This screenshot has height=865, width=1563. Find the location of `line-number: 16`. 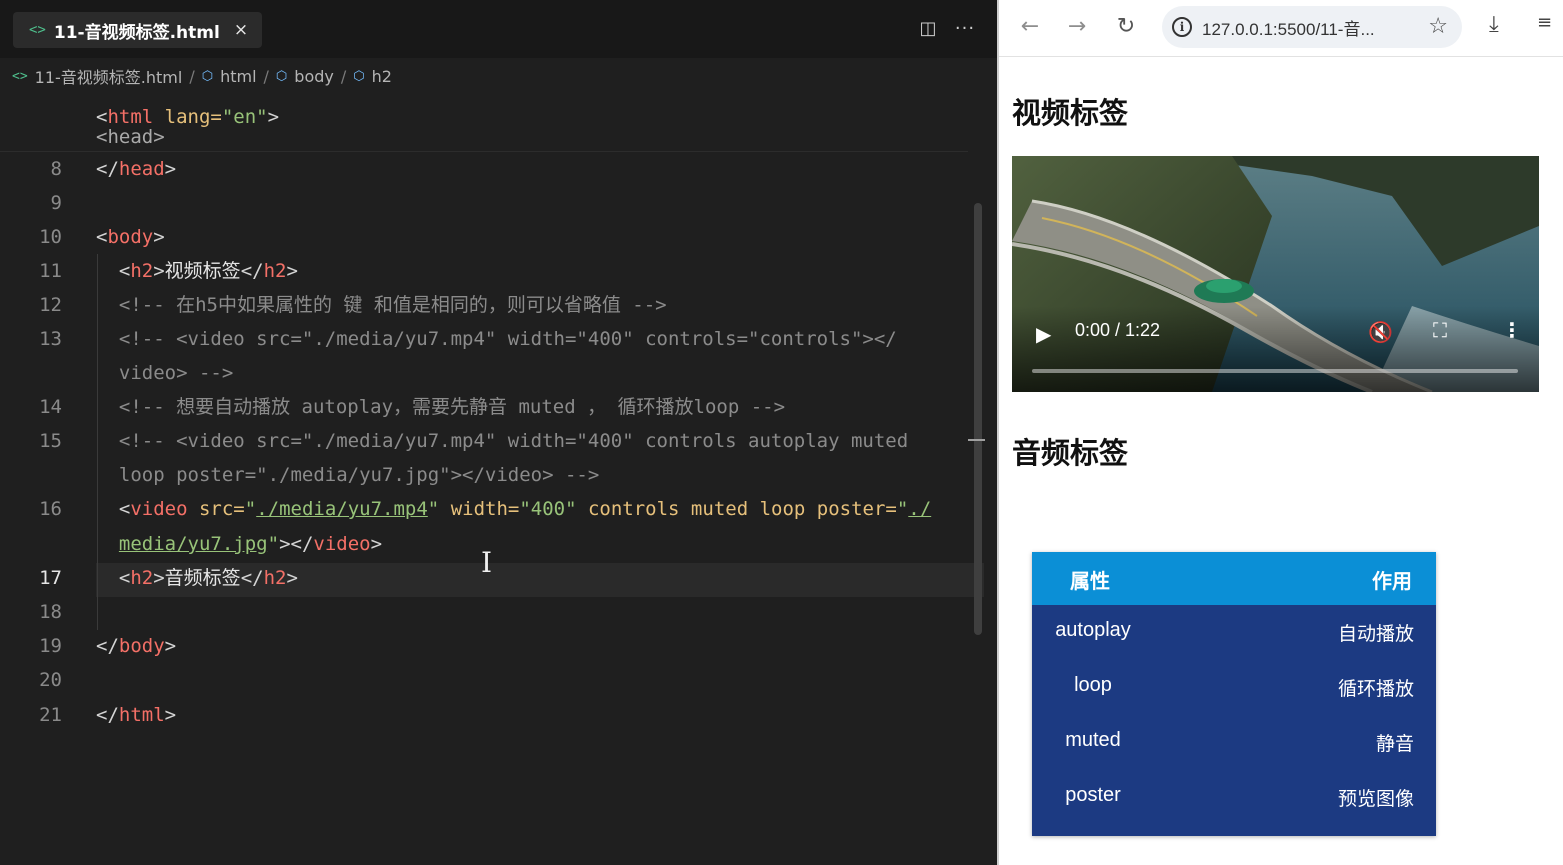

line-number: 16 is located at coordinates (50, 509).